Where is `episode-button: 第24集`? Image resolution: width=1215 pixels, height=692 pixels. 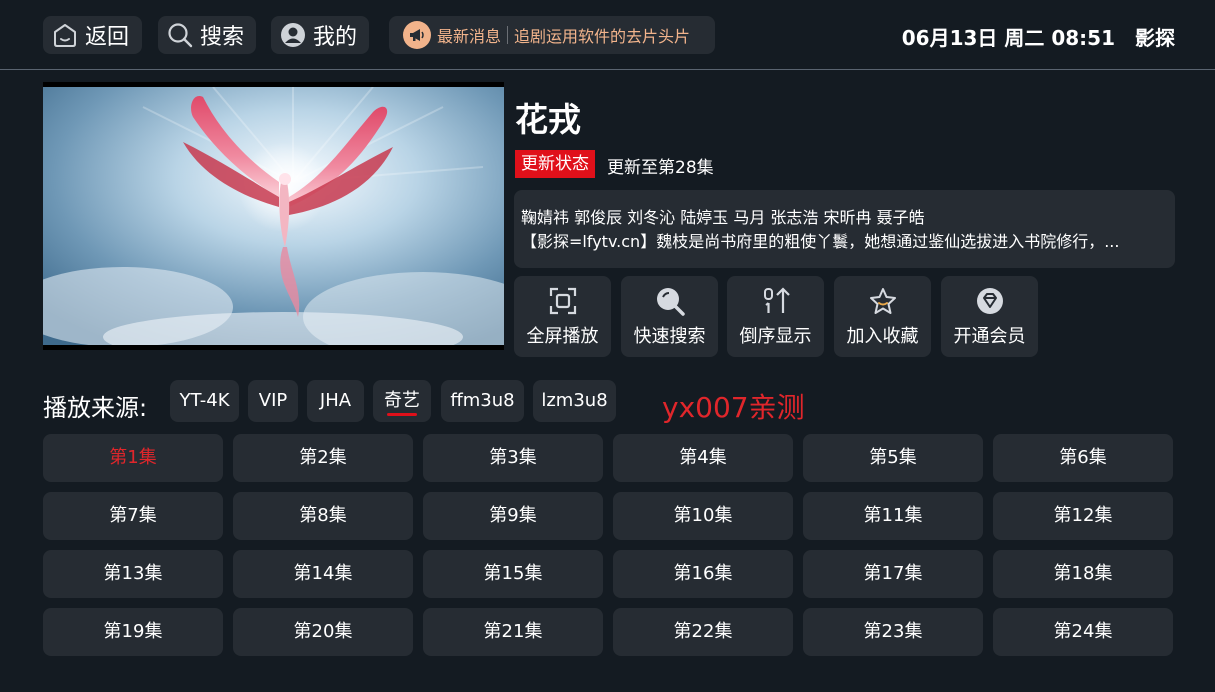 episode-button: 第24集 is located at coordinates (1083, 632).